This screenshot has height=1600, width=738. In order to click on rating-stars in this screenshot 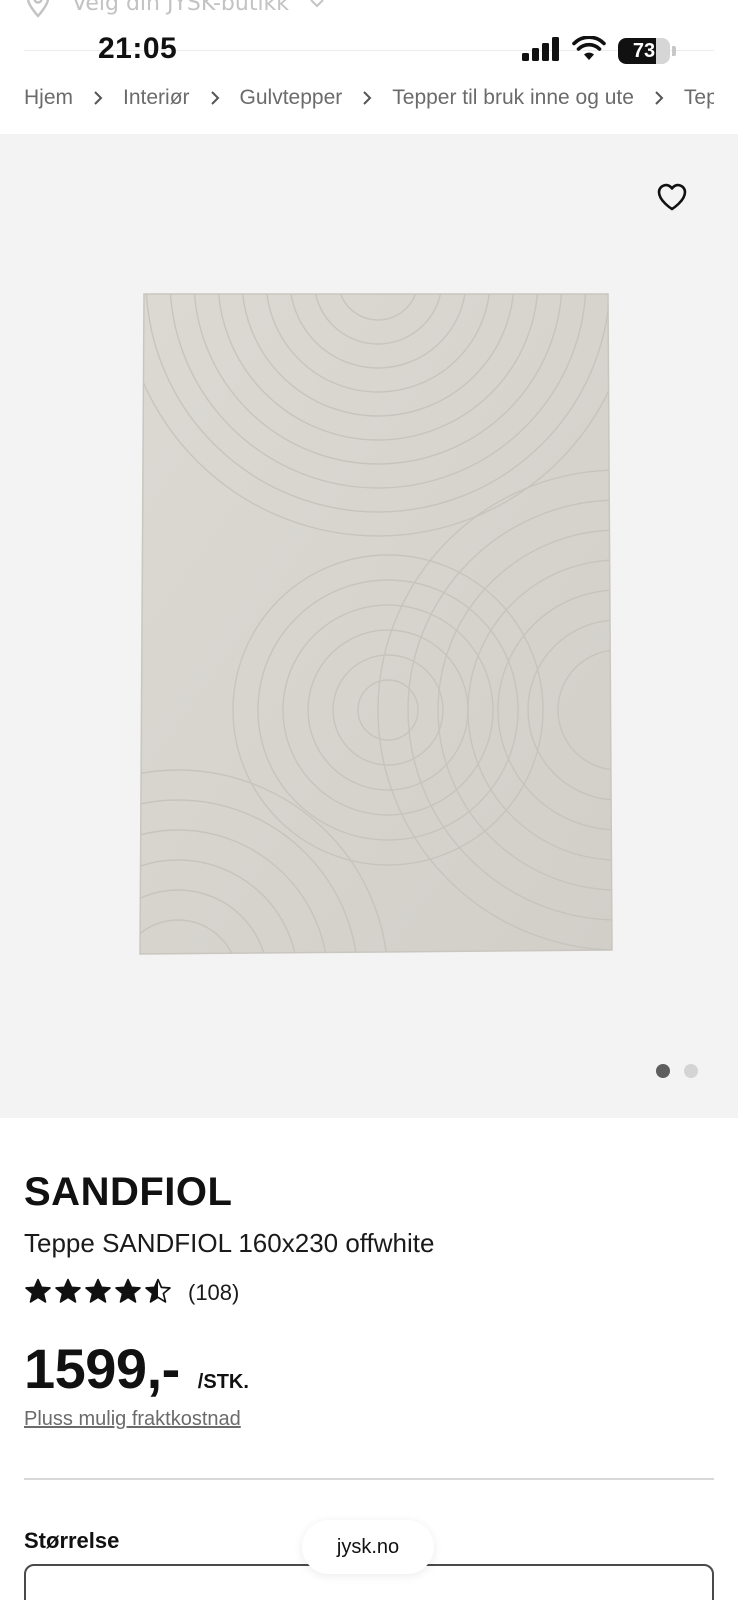, I will do `click(98, 1293)`.